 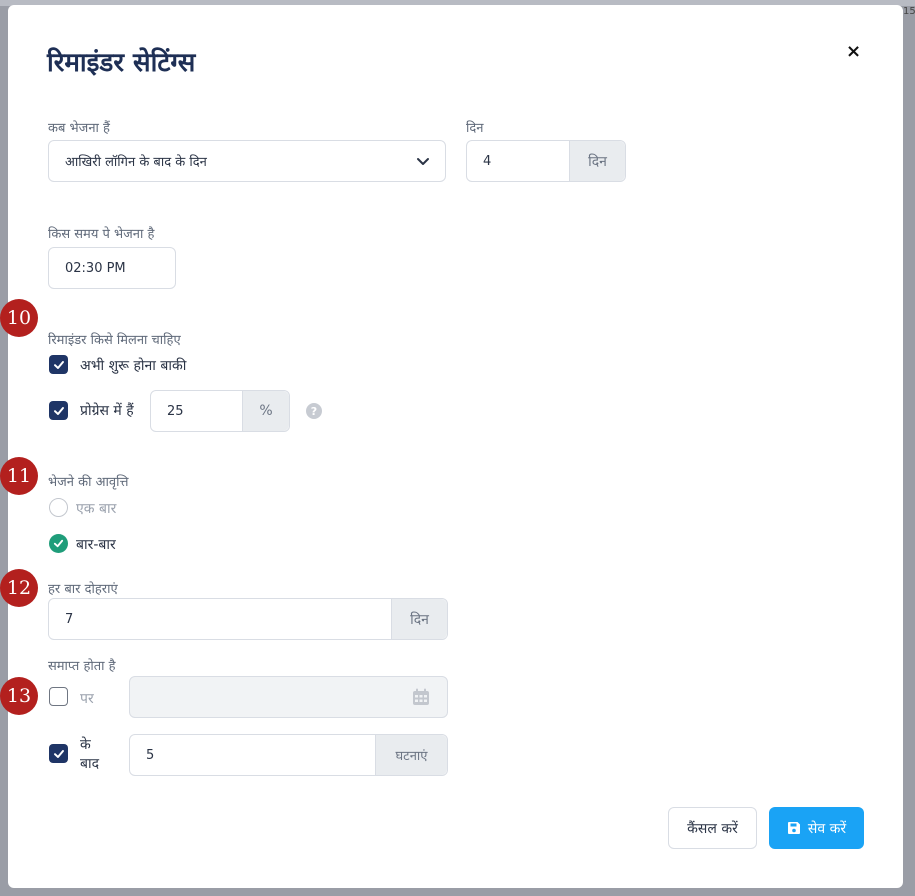 What do you see at coordinates (136, 162) in the screenshot?
I see `when-to-send-value: आखिरी लॉगिन के बाद के दिन` at bounding box center [136, 162].